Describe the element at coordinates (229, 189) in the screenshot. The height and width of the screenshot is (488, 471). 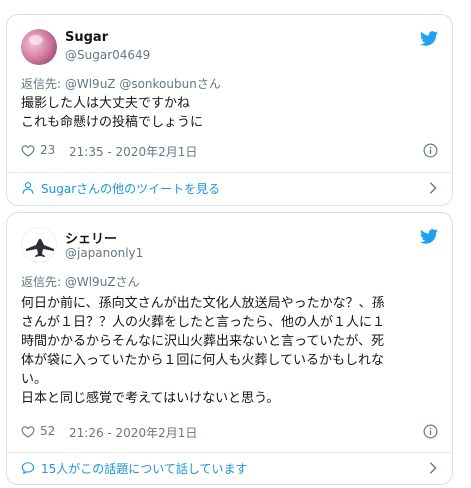
I see `more-tweets-link: Sugarさんの他のツイートを見る` at that location.